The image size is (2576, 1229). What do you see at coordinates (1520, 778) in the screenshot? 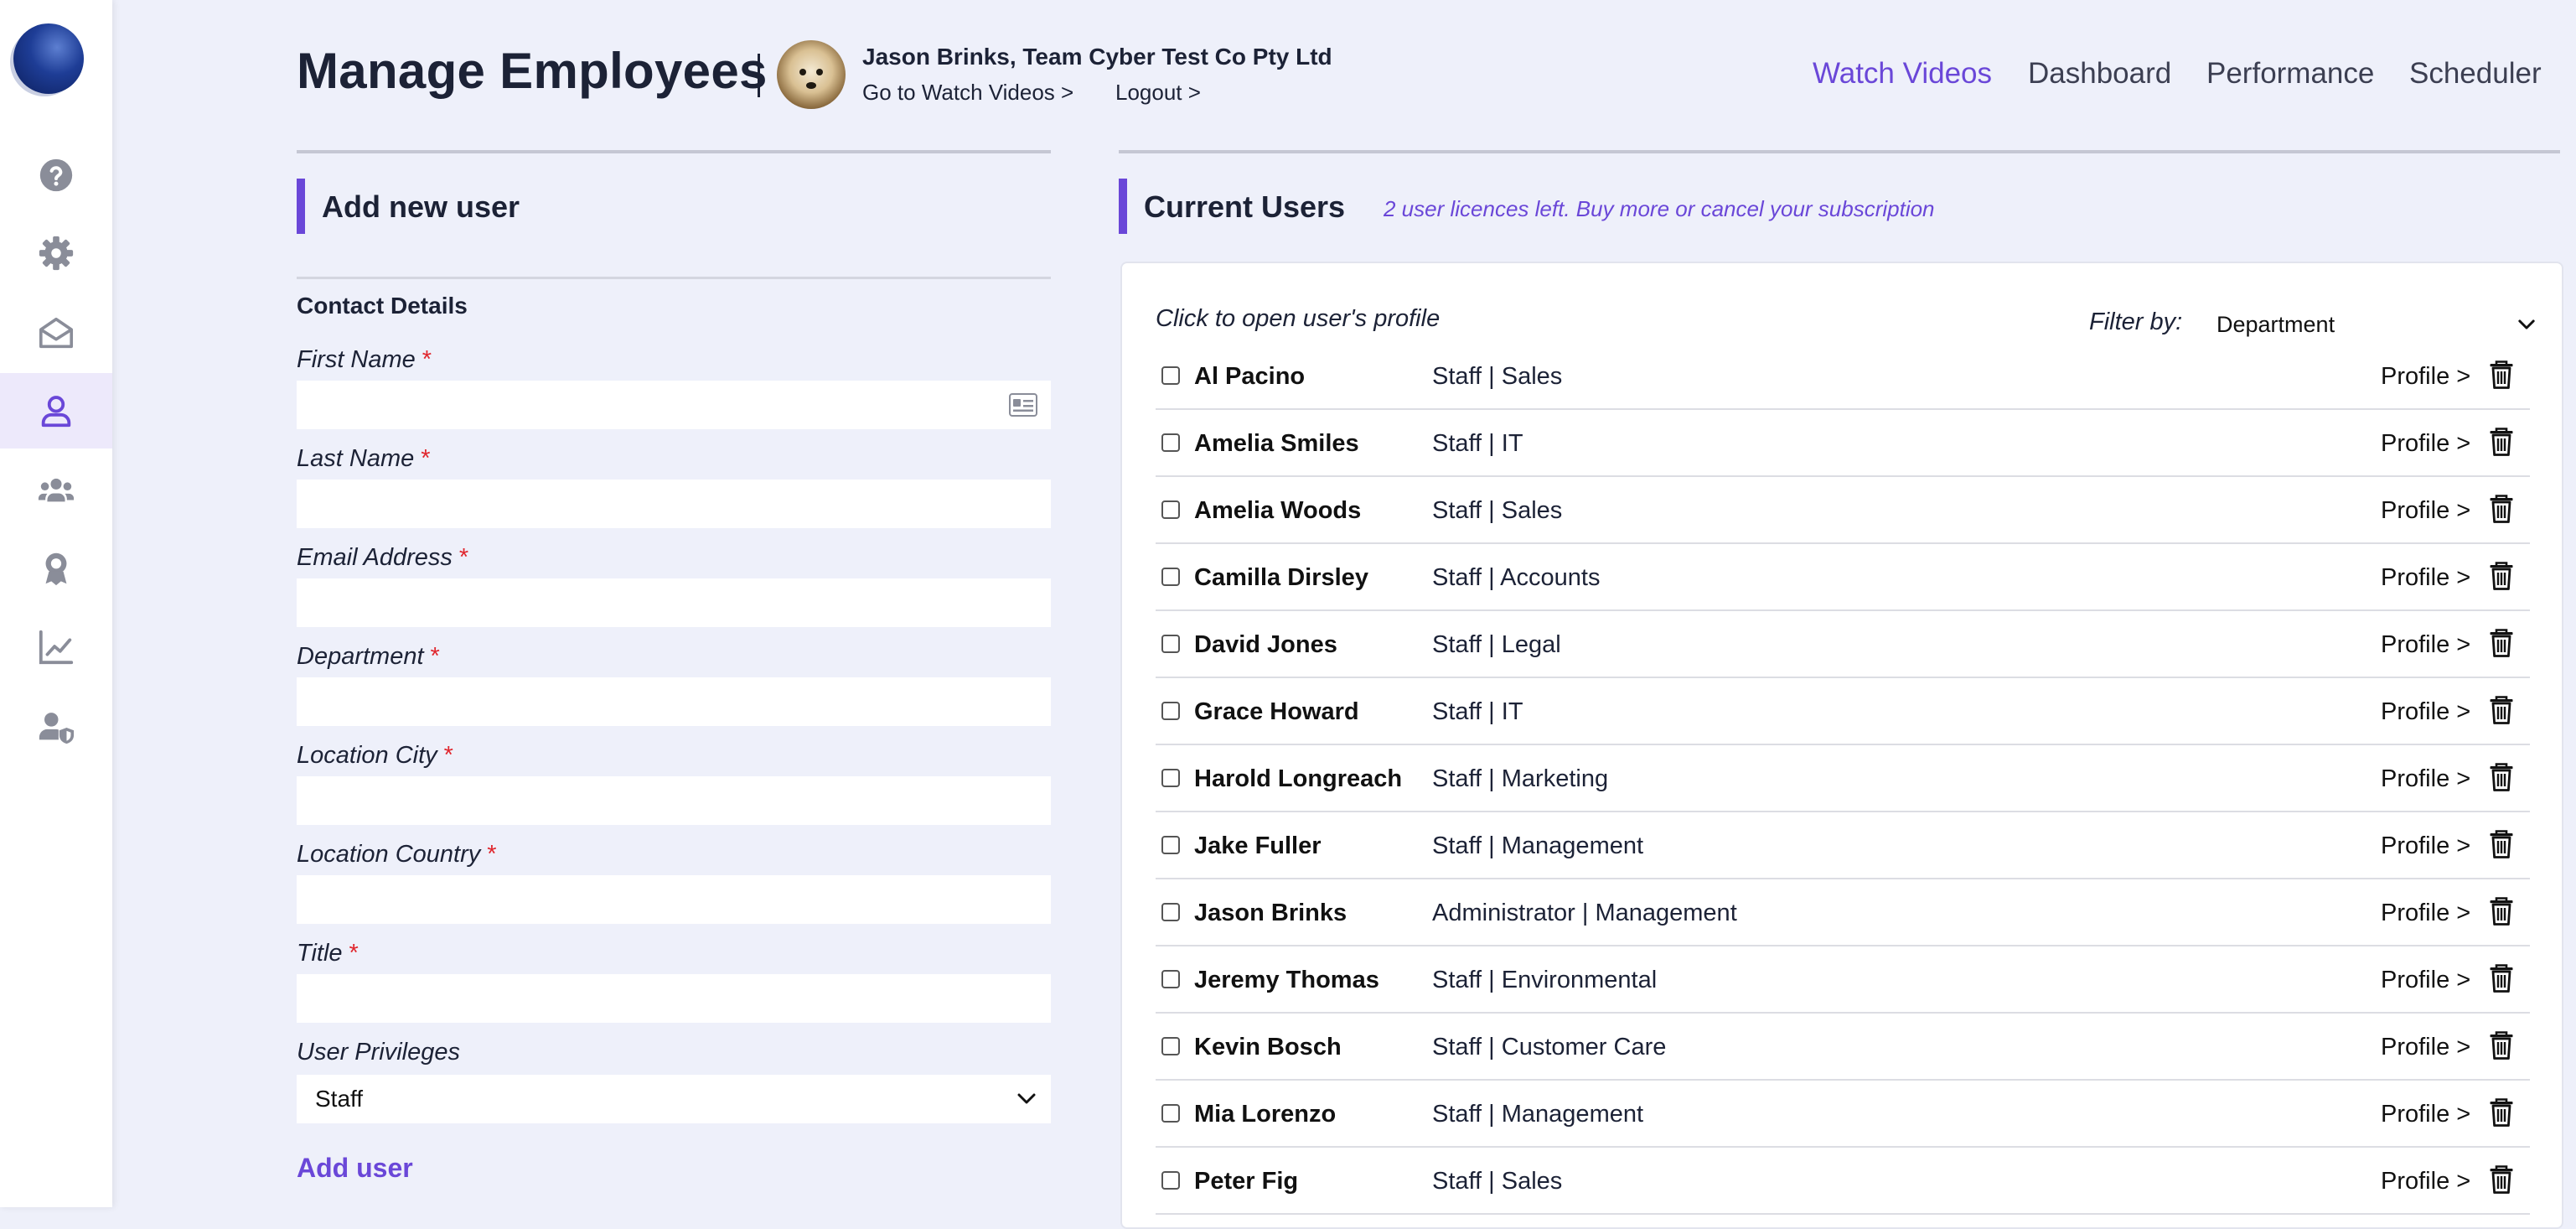
I see `user-role-cell: Staff | Marketing` at bounding box center [1520, 778].